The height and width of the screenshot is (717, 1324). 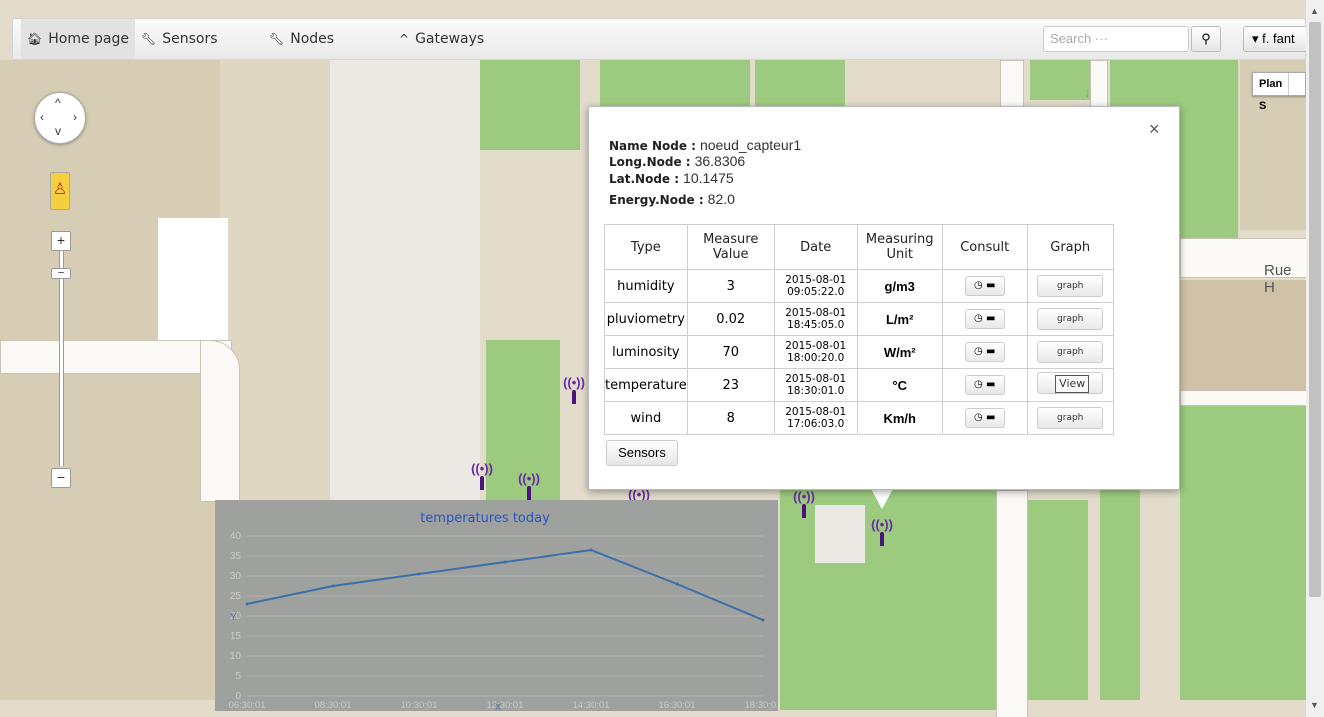 I want to click on pan-left-icon: ‹, so click(x=42, y=117).